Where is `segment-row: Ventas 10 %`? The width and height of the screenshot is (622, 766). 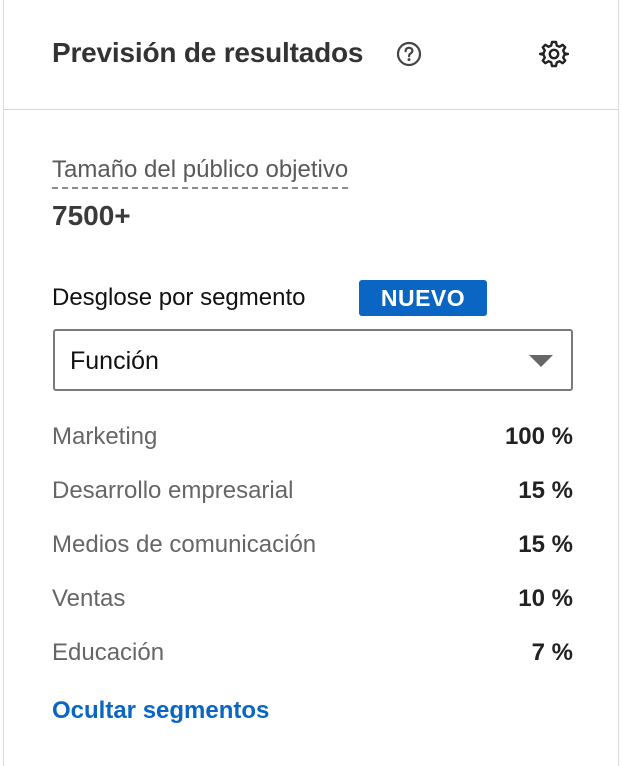
segment-row: Ventas 10 % is located at coordinates (312, 602).